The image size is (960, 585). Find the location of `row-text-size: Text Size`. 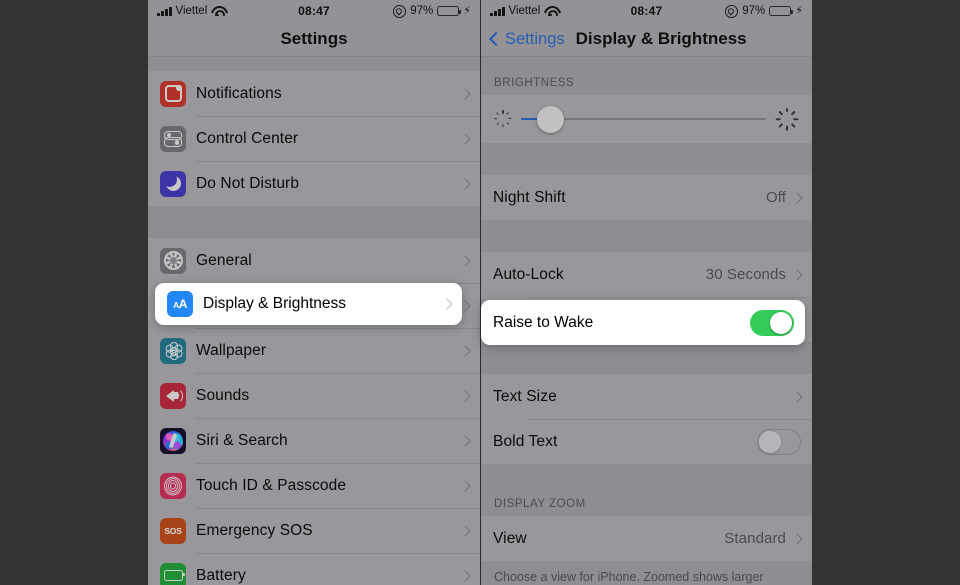

row-text-size: Text Size is located at coordinates (646, 396).